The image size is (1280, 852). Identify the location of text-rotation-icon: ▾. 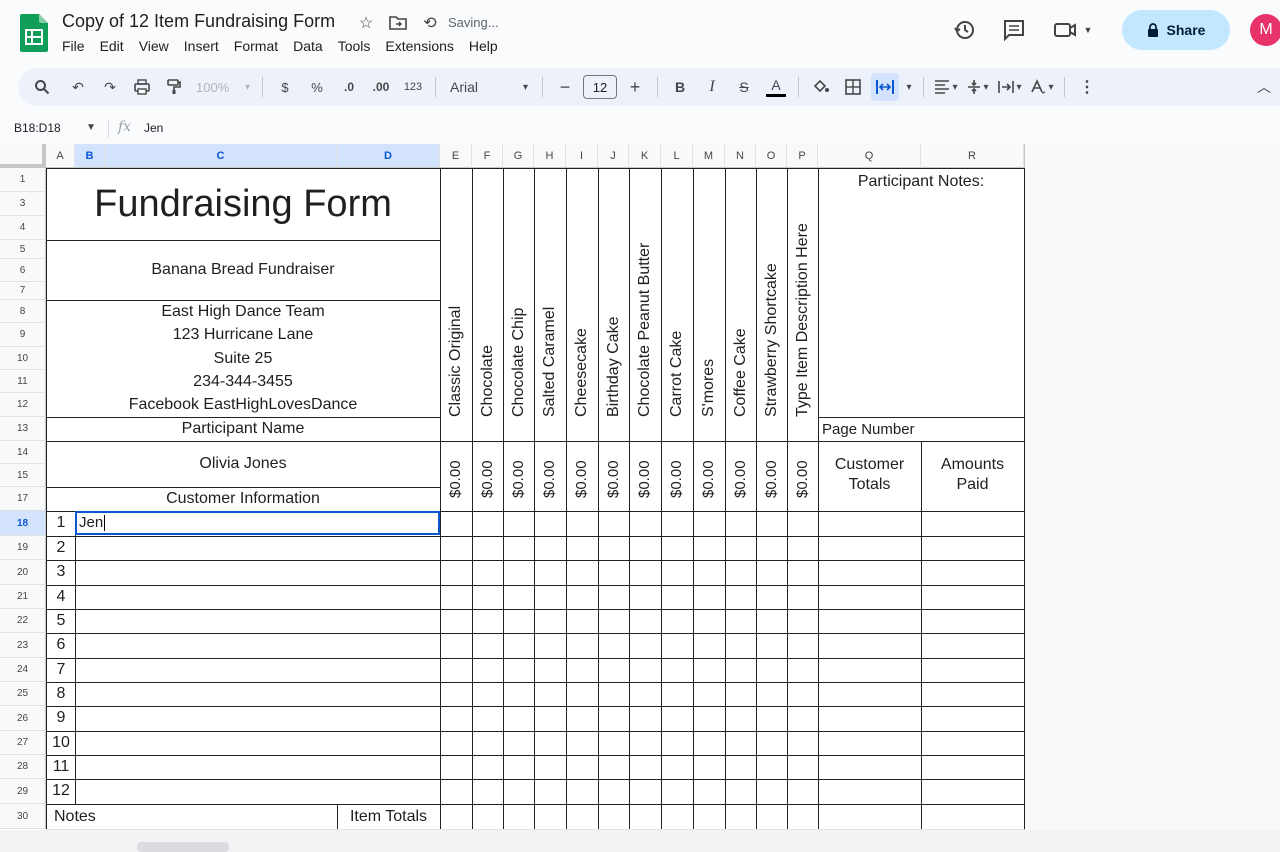
(1042, 87).